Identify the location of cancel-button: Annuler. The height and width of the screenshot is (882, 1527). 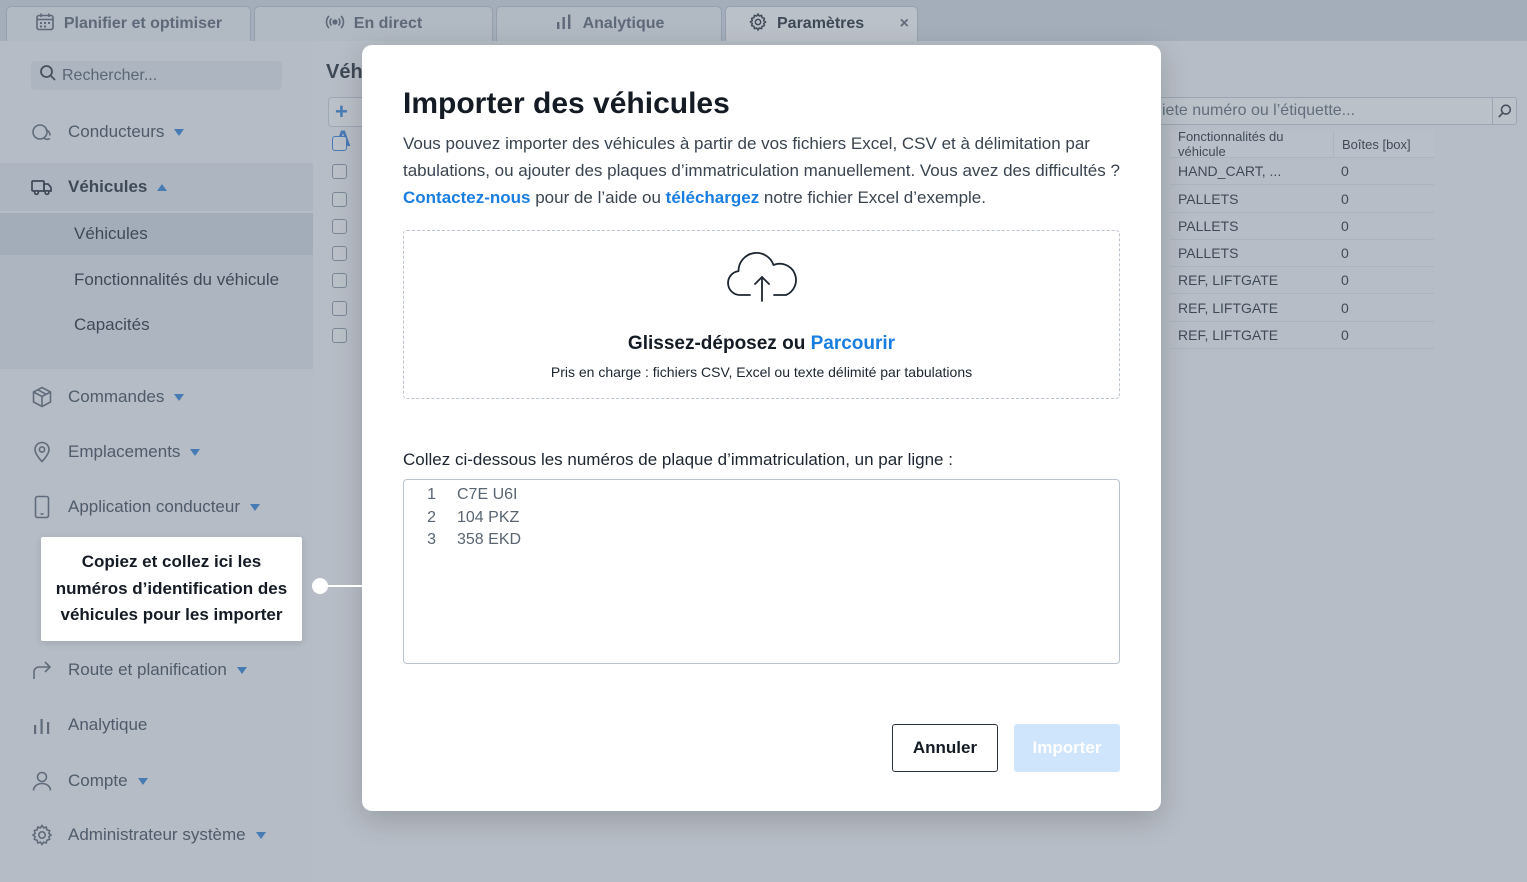
(945, 748).